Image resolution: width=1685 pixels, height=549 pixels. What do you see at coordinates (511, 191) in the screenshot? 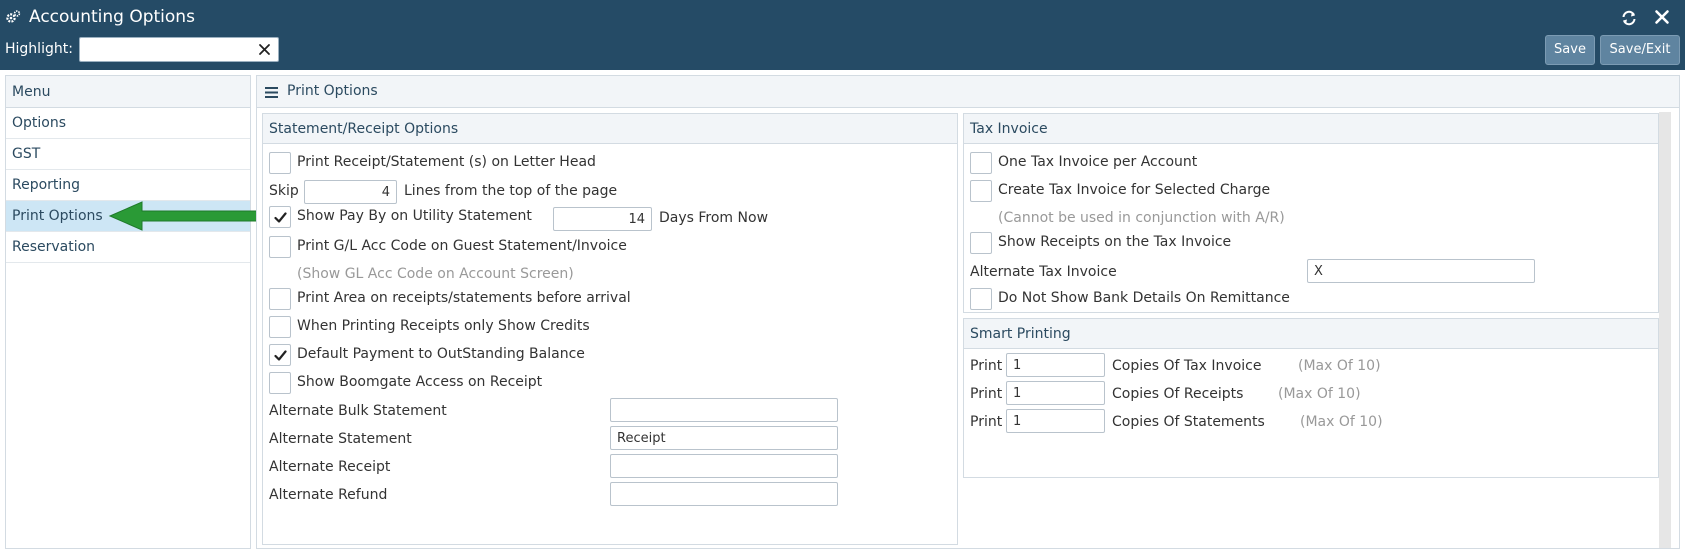
I see `skip-suffix-label: Lines from the top of the page` at bounding box center [511, 191].